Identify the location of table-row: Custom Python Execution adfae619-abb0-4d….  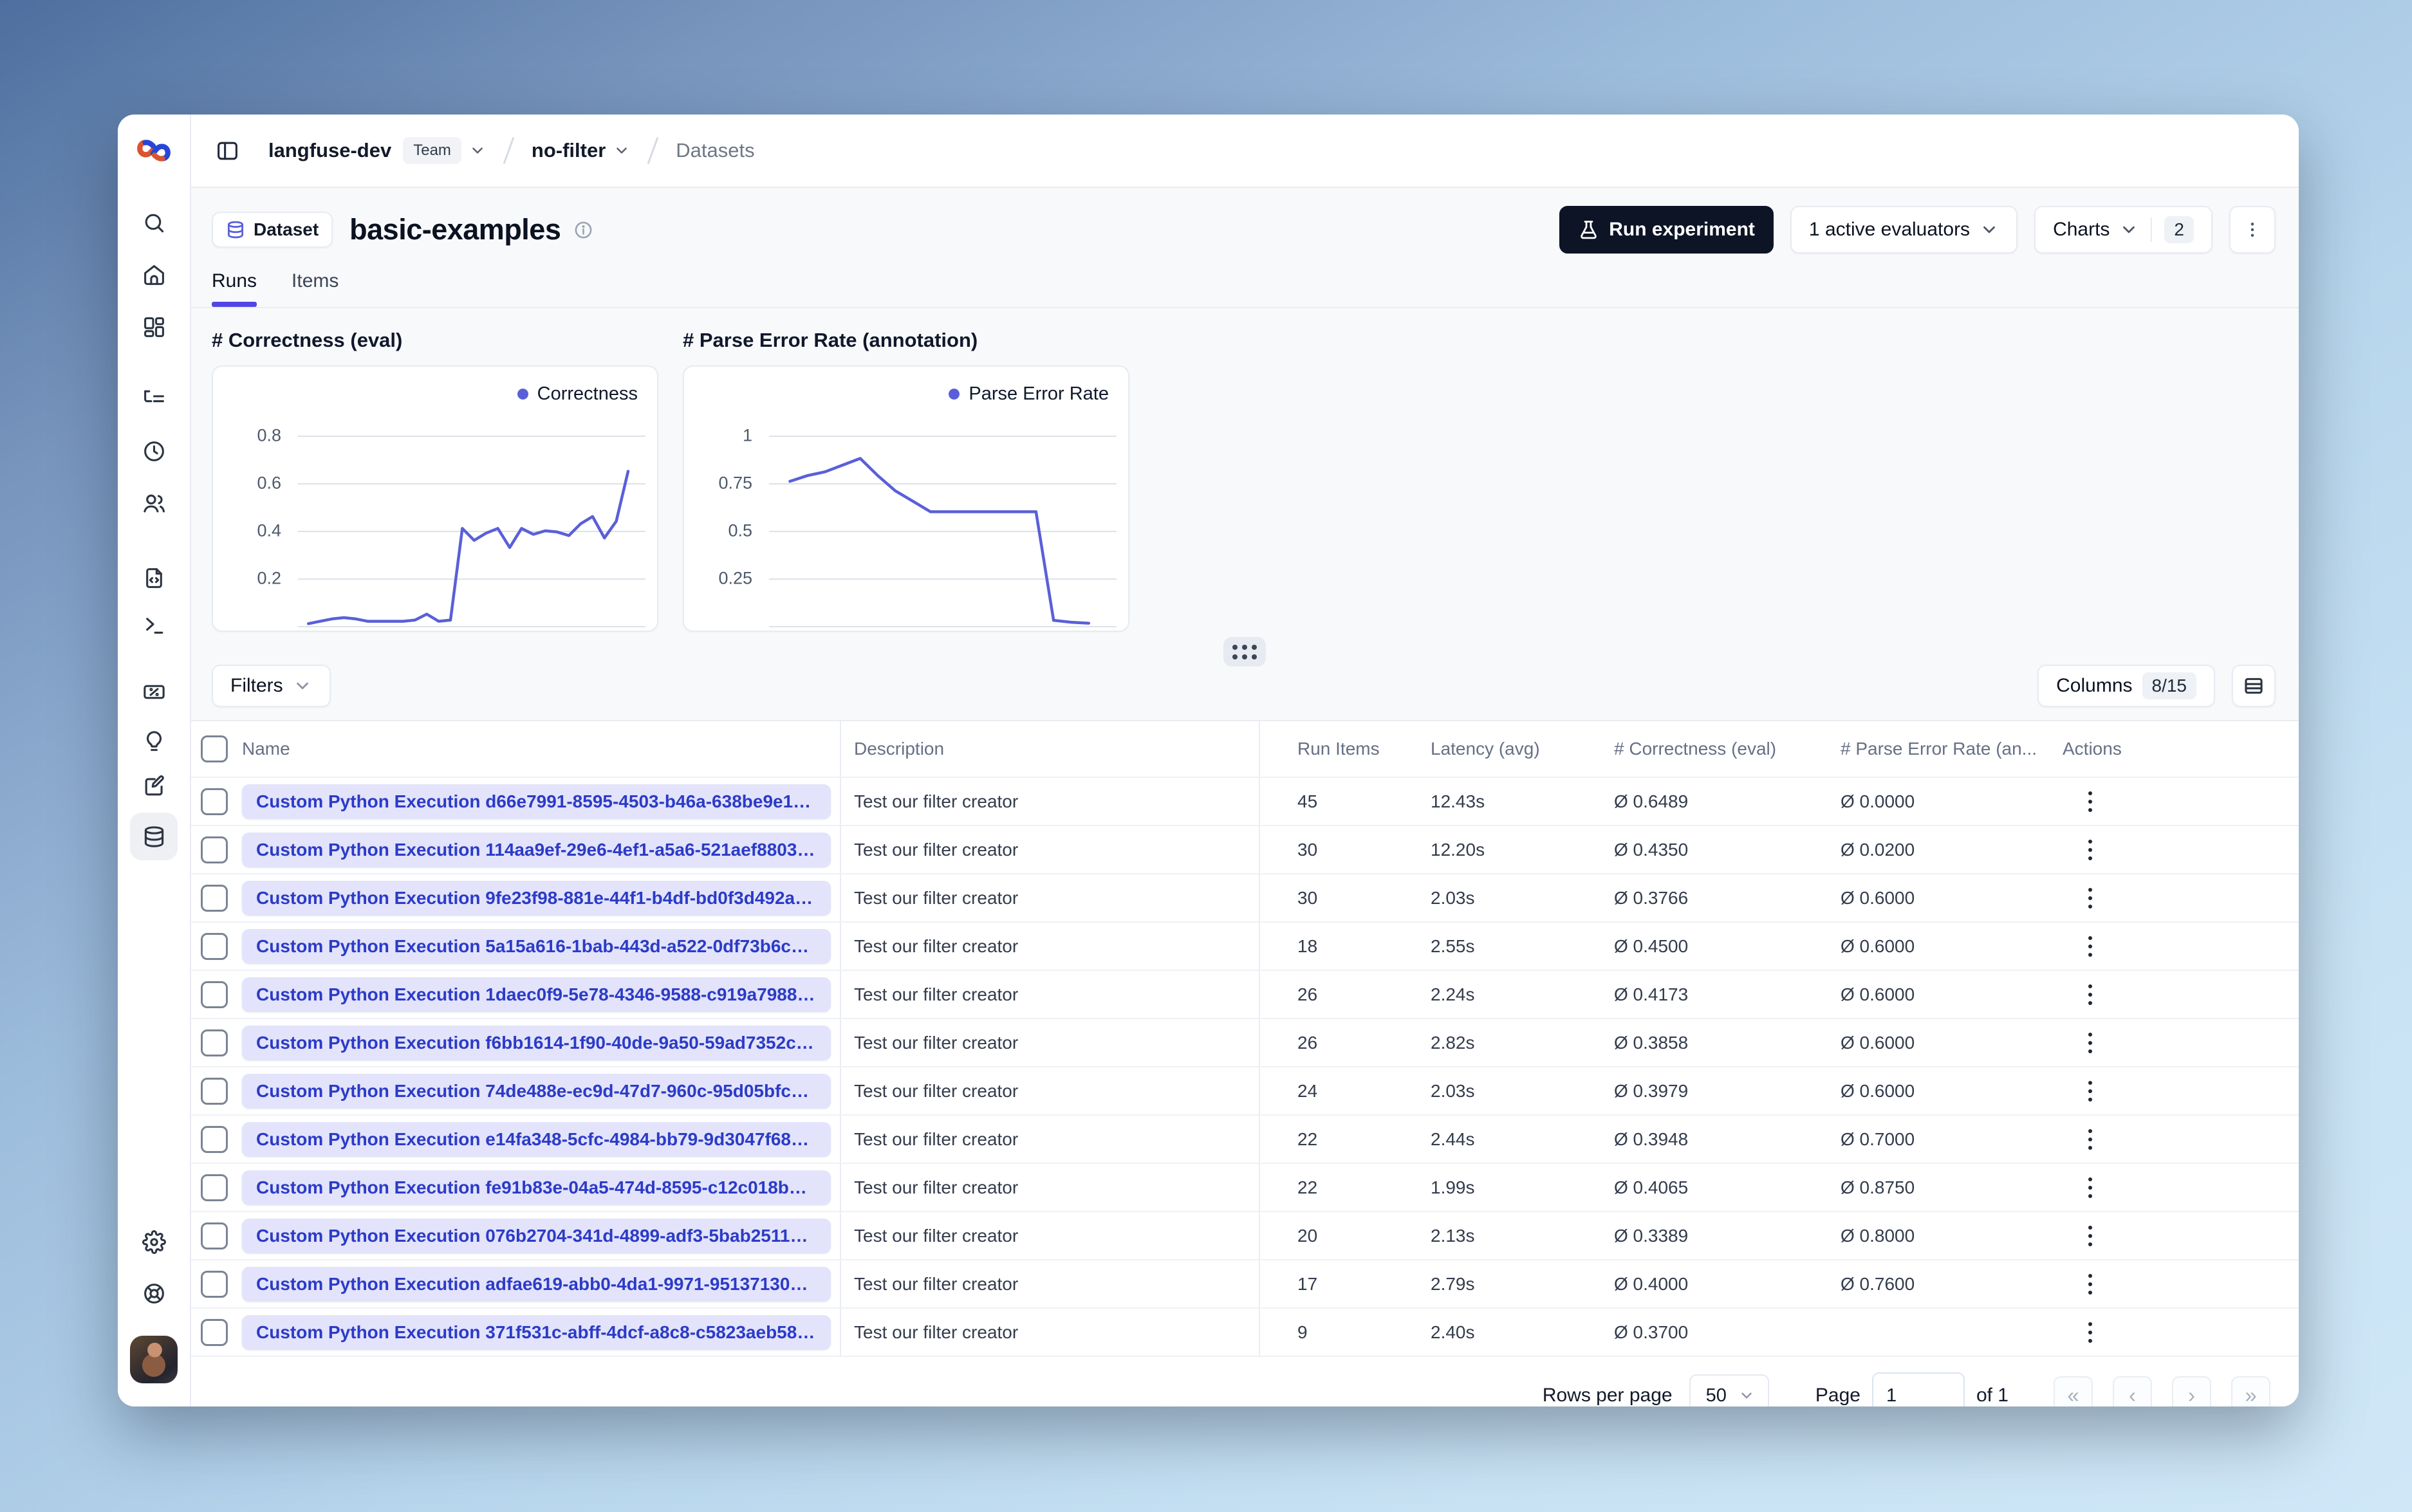
(1244, 1284).